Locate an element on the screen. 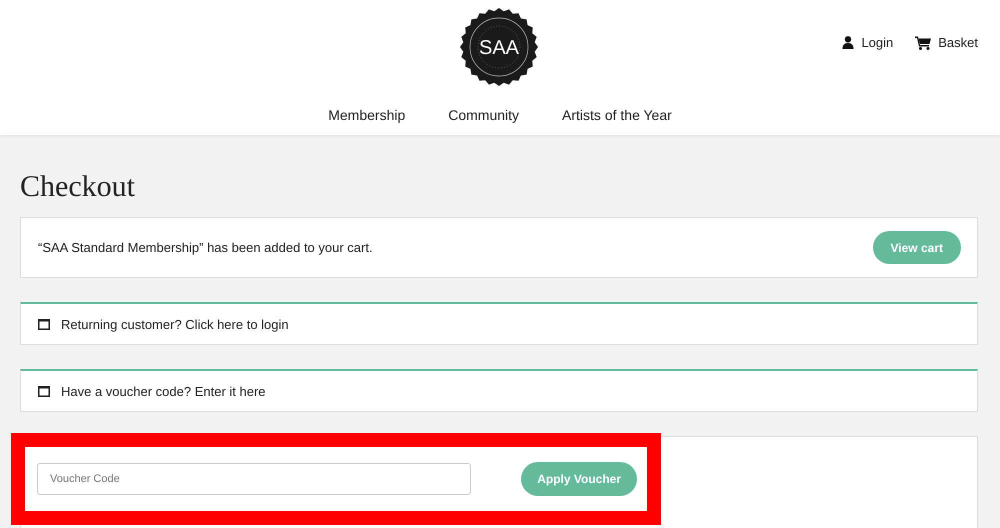 The height and width of the screenshot is (528, 1000). cart-icon is located at coordinates (923, 43).